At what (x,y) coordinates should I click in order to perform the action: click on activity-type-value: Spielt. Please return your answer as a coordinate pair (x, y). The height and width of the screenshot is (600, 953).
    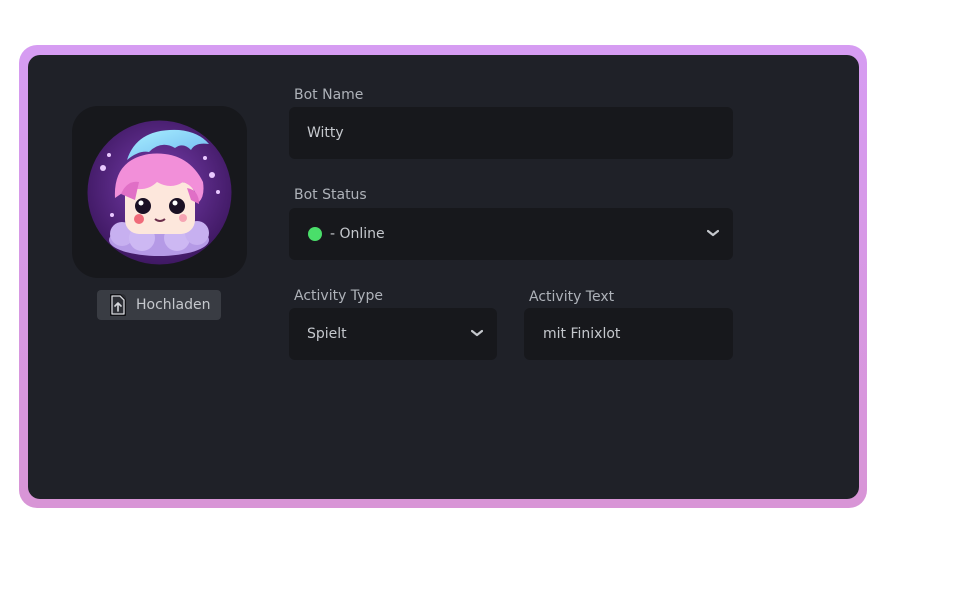
    Looking at the image, I should click on (327, 334).